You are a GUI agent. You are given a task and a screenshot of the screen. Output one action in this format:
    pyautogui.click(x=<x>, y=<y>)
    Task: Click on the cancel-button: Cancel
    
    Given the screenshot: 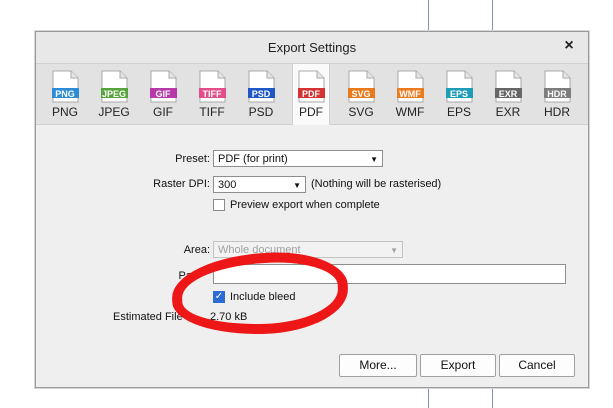 What is the action you would take?
    pyautogui.click(x=537, y=365)
    